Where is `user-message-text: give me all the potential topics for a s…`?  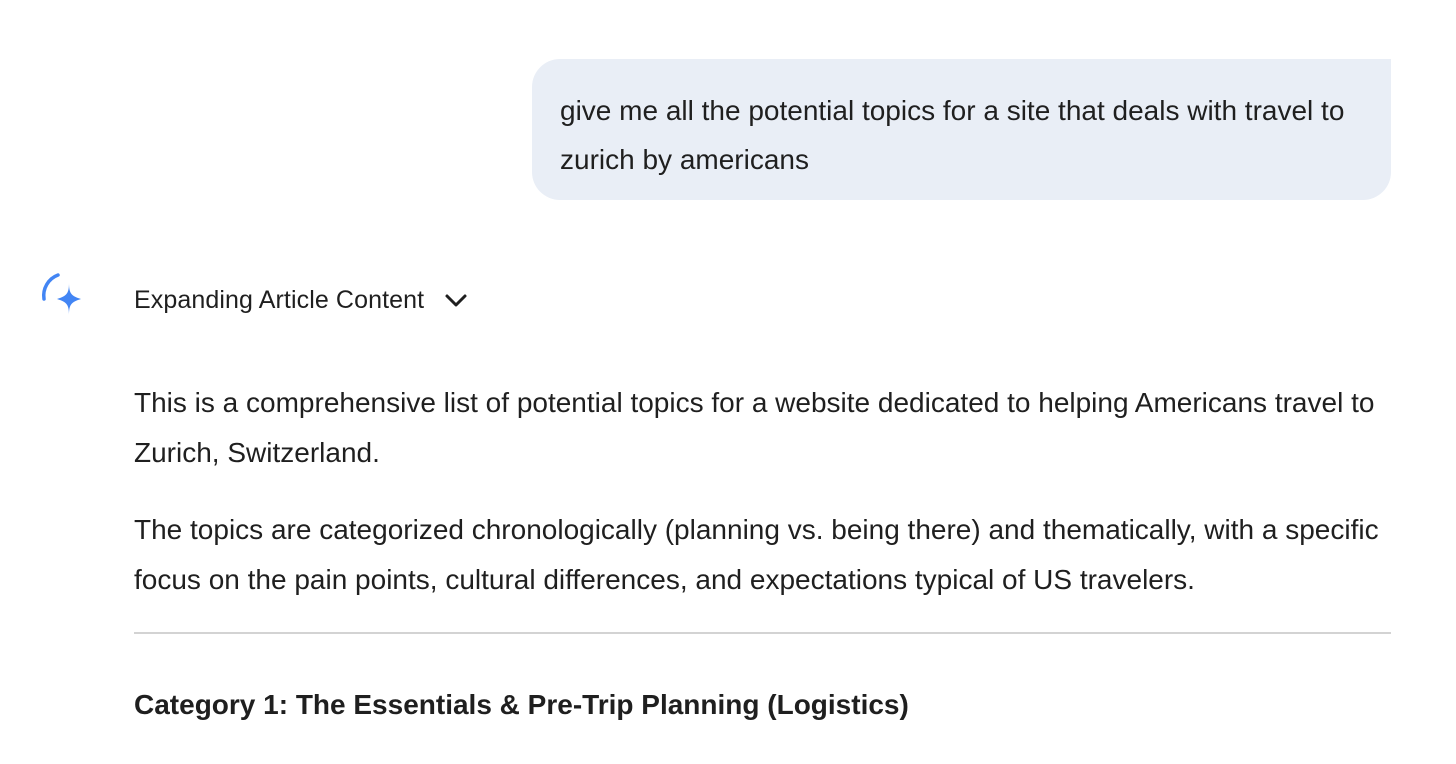
user-message-text: give me all the potential topics for a s… is located at coordinates (952, 135).